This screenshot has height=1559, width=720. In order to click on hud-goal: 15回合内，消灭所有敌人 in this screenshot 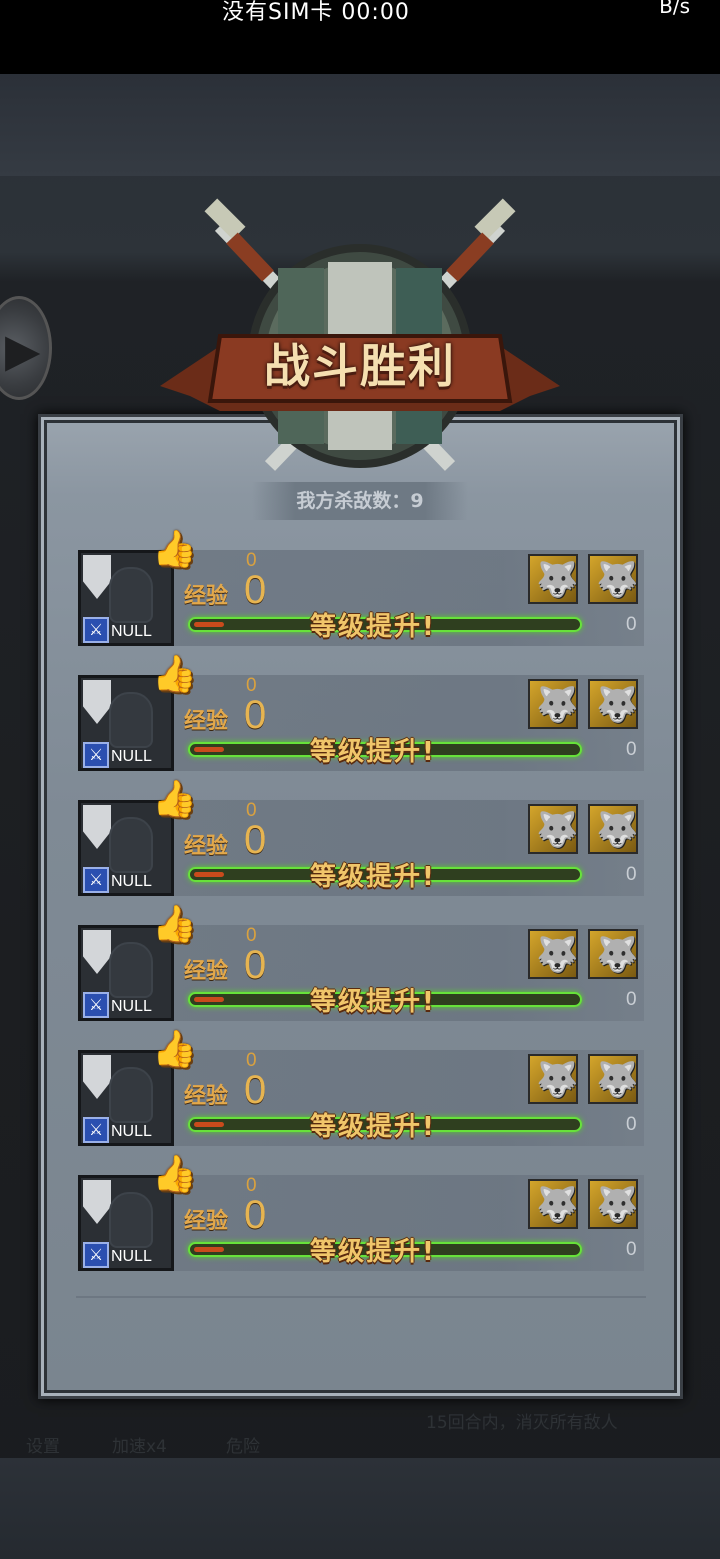, I will do `click(522, 1423)`.